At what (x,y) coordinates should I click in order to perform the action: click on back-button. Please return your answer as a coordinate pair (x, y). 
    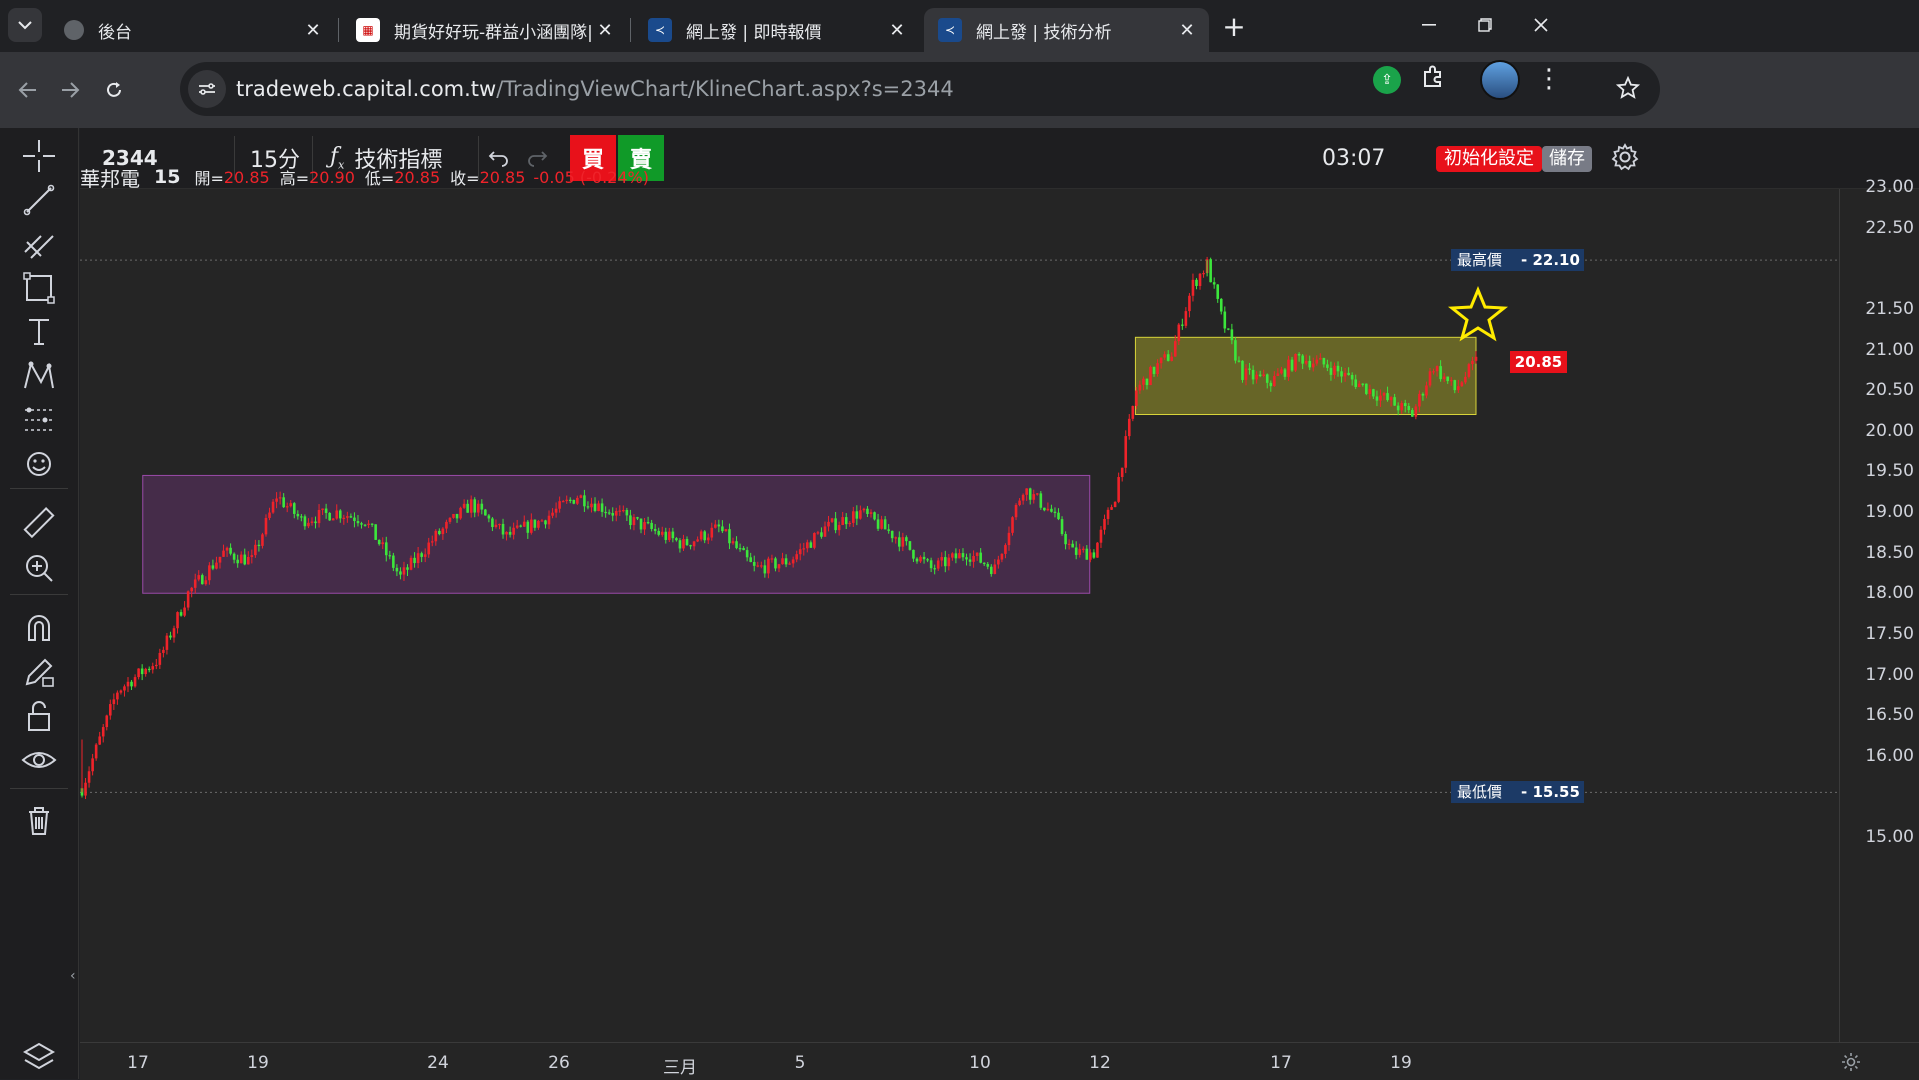
    Looking at the image, I should click on (28, 90).